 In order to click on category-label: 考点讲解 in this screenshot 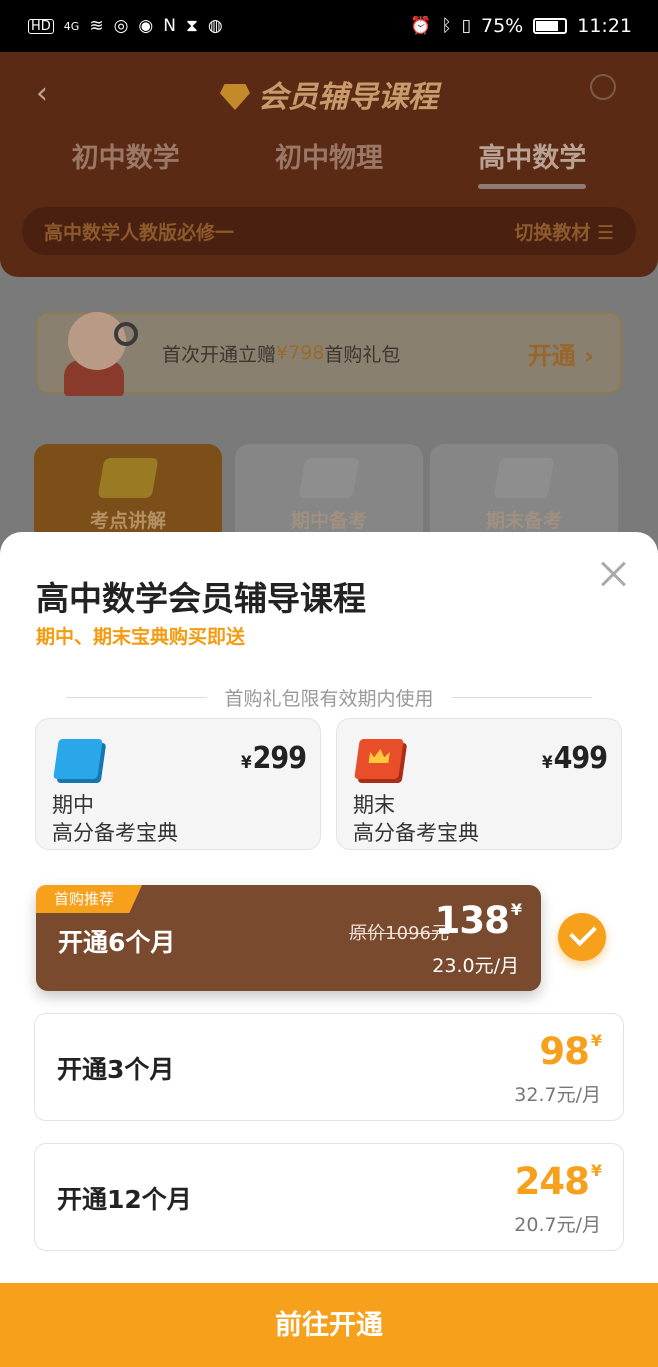, I will do `click(127, 521)`.